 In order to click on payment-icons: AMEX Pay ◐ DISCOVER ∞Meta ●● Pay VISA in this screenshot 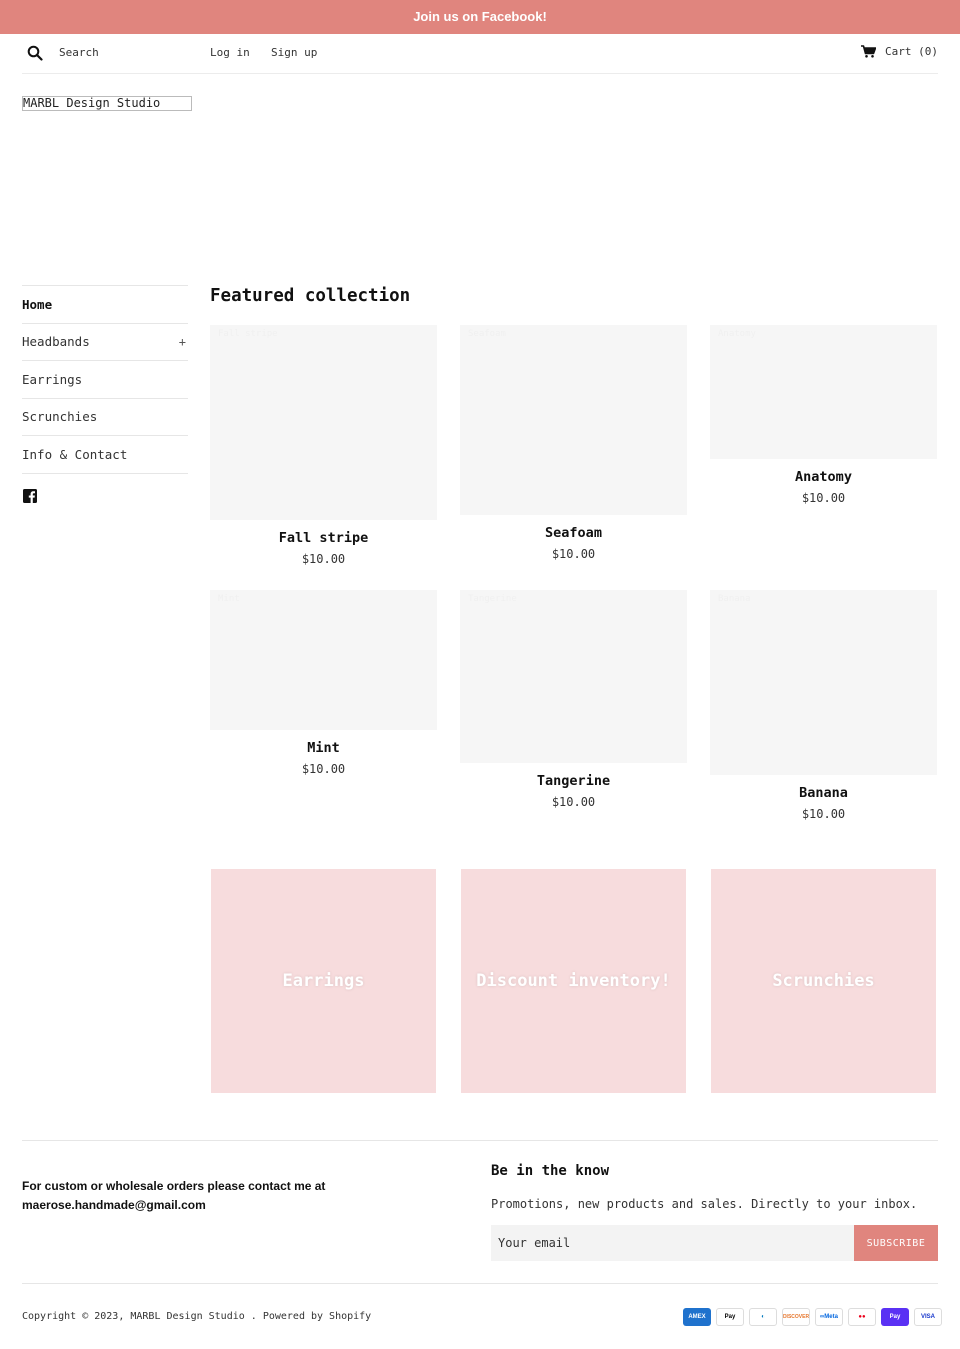, I will do `click(812, 1317)`.